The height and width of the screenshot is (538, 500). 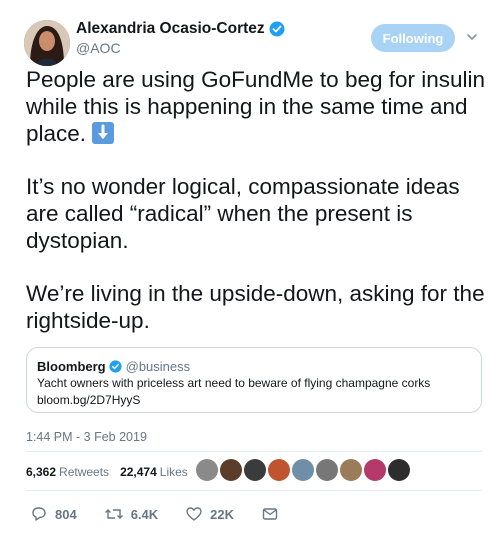 What do you see at coordinates (170, 29) in the screenshot?
I see `author-name-text: Alexandria Ocasio-Cortez` at bounding box center [170, 29].